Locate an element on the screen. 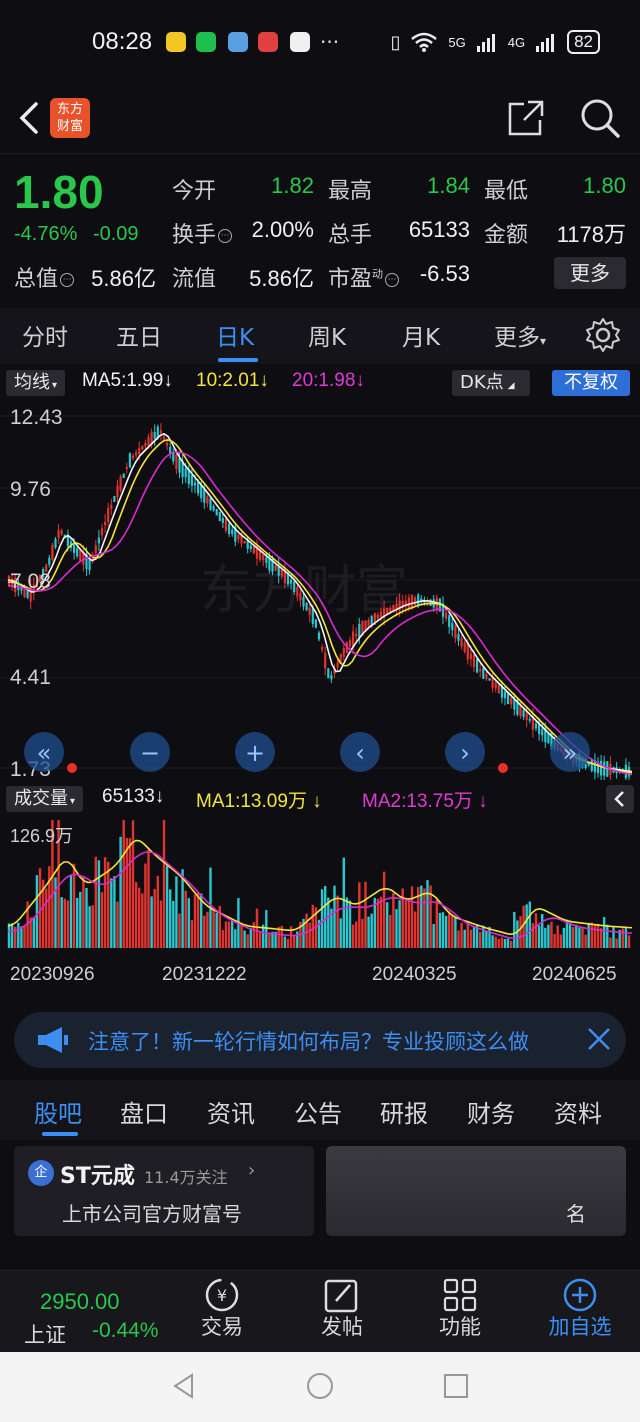 Image resolution: width=640 pixels, height=1422 pixels. ma-selector: 均线 ▾ is located at coordinates (36, 383).